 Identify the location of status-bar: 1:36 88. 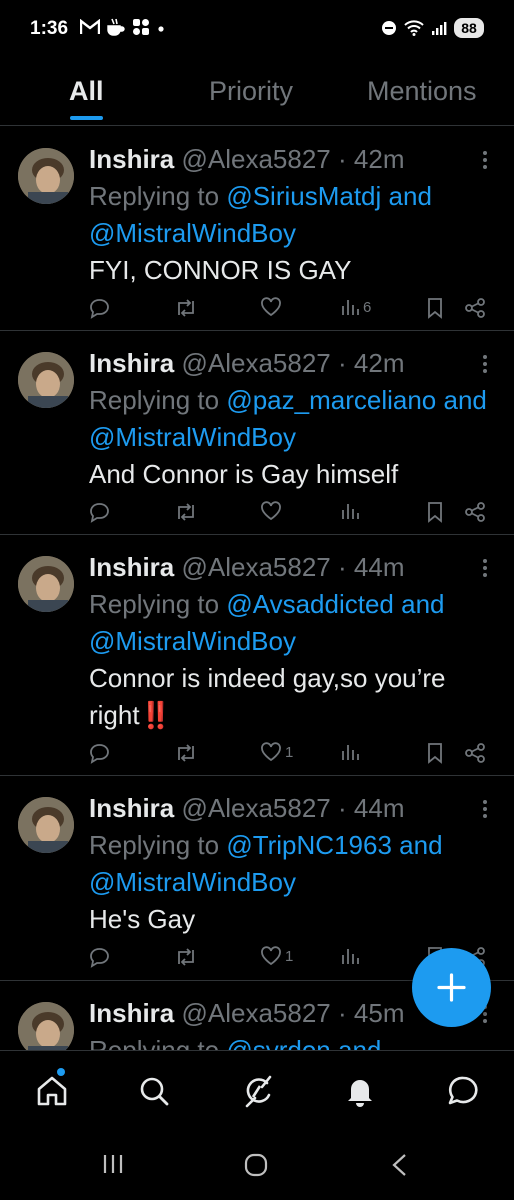
(257, 30).